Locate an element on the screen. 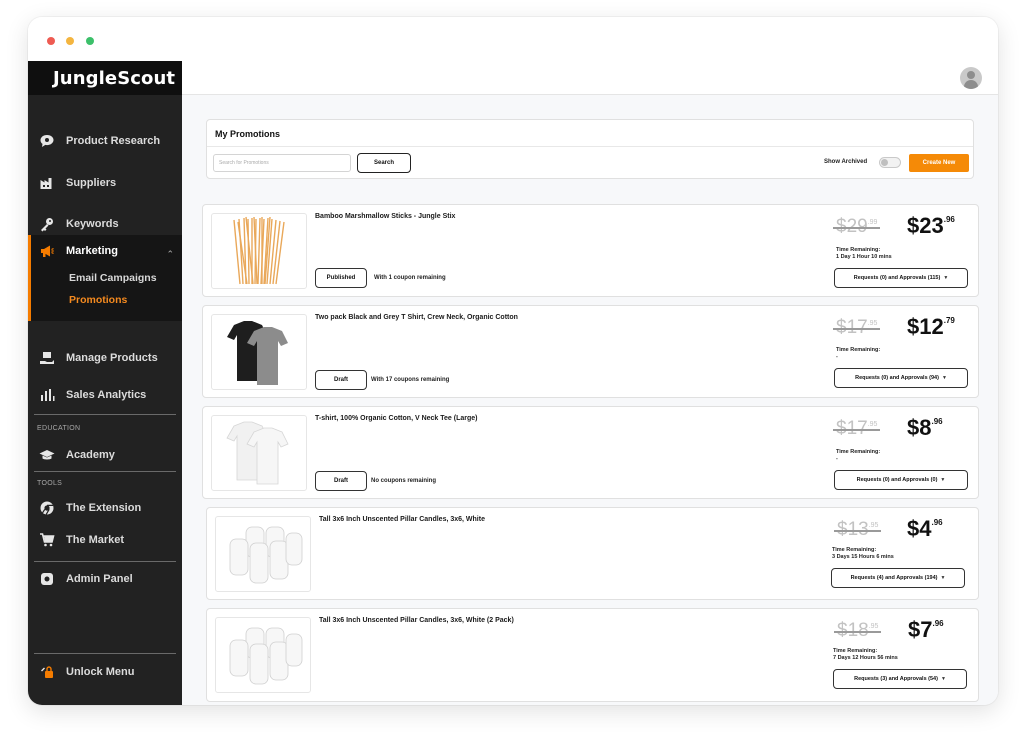  sidebar-group-marketing: Marketing ⌃ Email Campaigns Promotions is located at coordinates (105, 278).